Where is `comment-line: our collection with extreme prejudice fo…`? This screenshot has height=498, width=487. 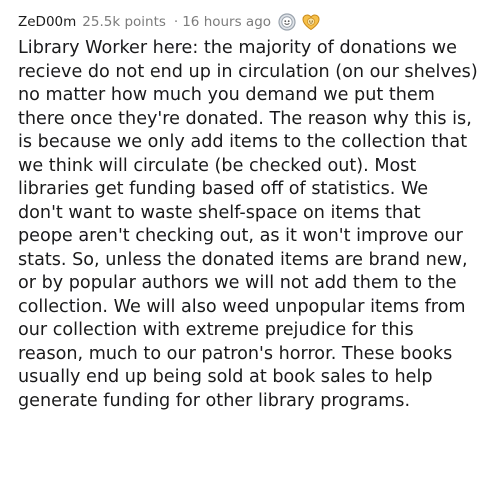 comment-line: our collection with extreme prejudice fo… is located at coordinates (216, 330).